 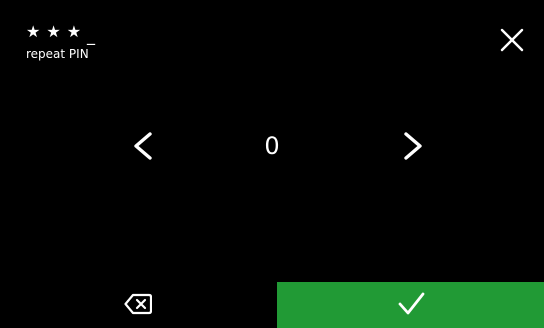 I want to click on close-button, so click(x=512, y=40).